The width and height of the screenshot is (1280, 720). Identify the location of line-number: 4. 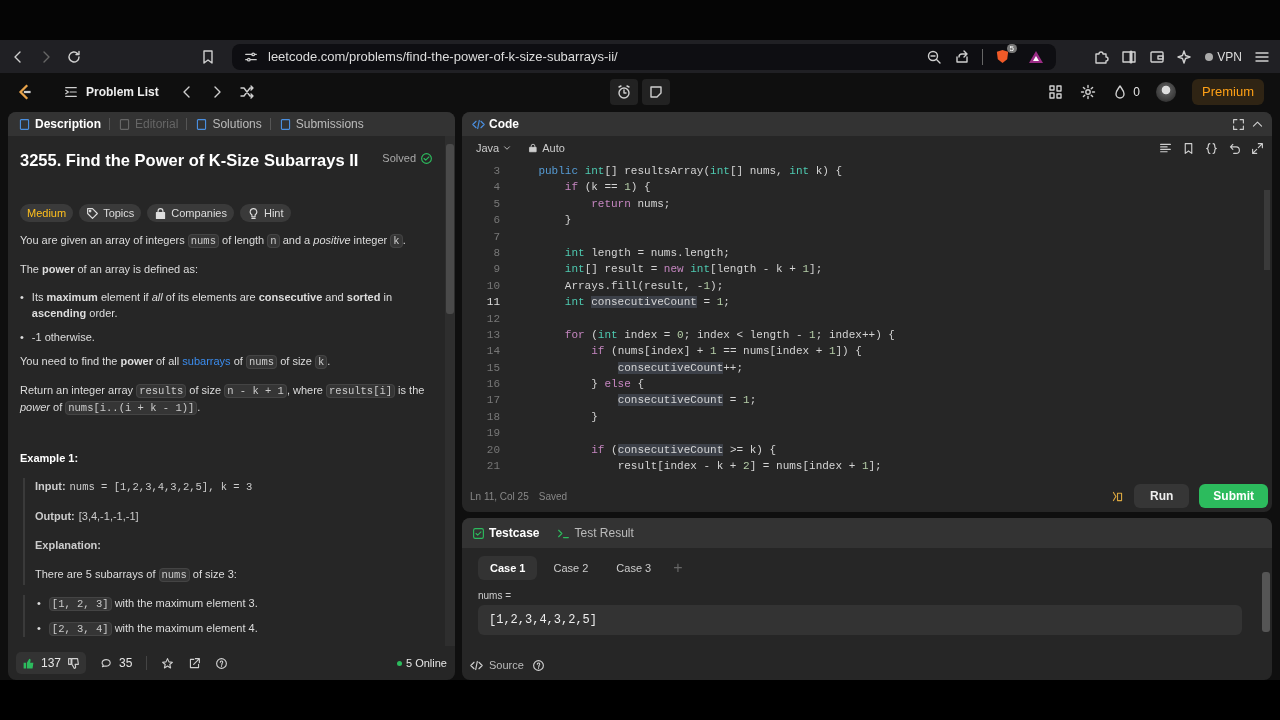
(496, 188).